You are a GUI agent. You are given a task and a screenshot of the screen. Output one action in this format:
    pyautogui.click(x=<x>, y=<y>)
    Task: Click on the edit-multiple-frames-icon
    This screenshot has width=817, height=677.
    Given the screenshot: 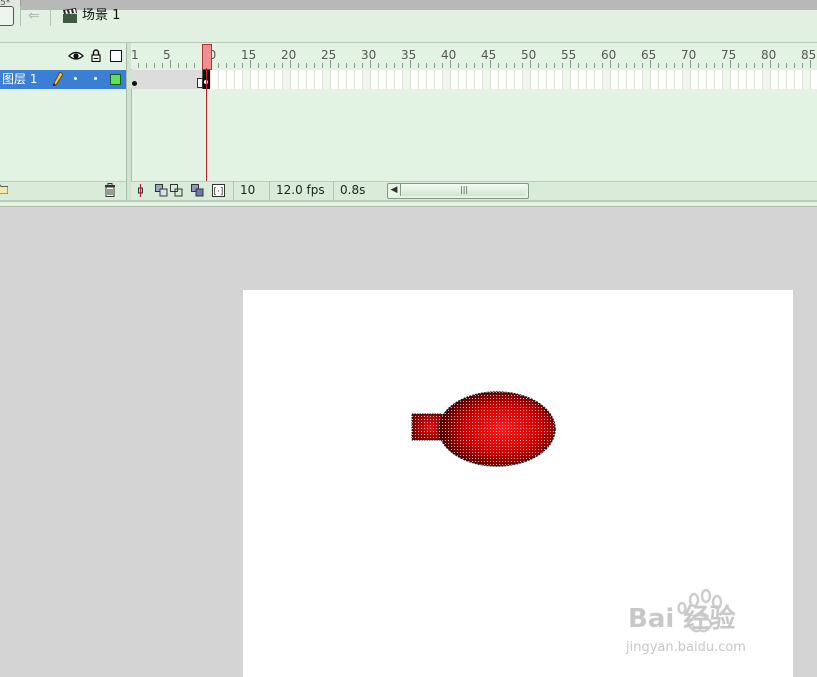 What is the action you would take?
    pyautogui.click(x=197, y=190)
    